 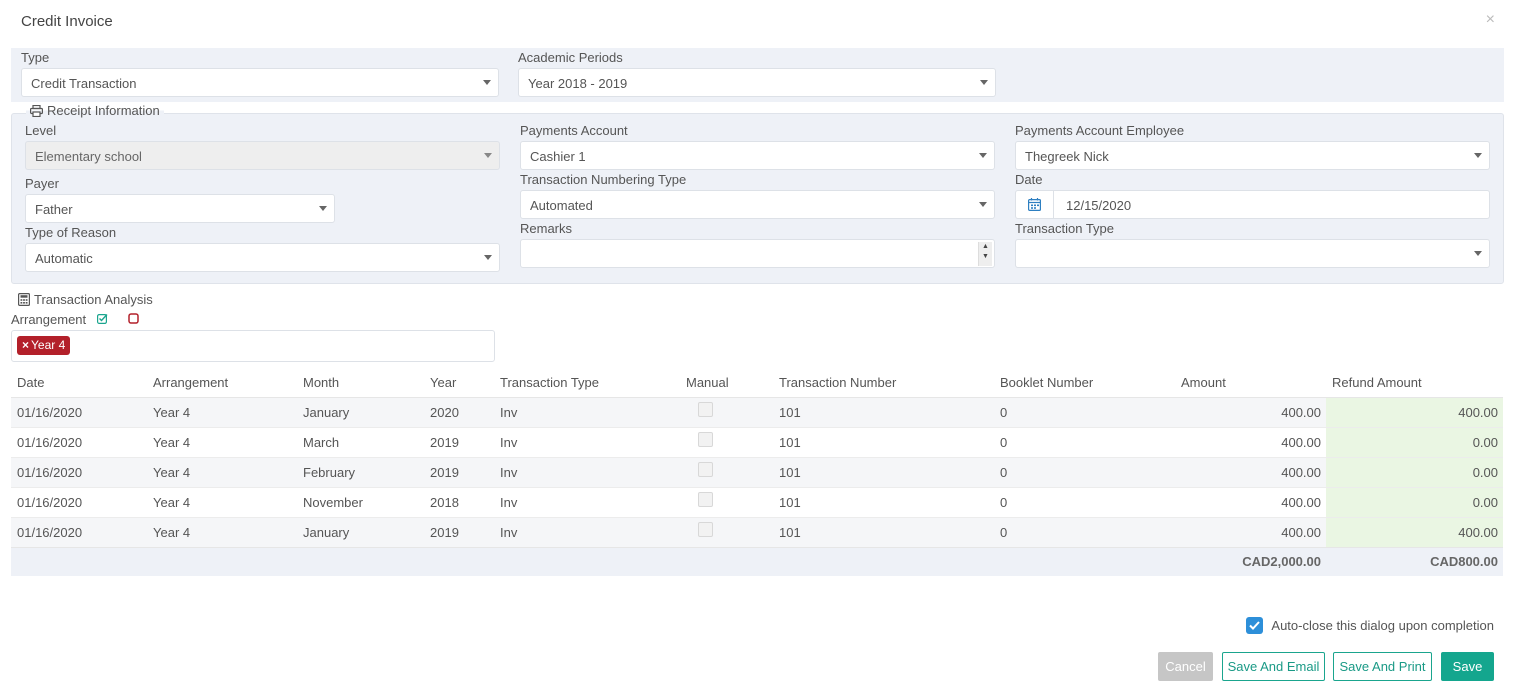 What do you see at coordinates (1467, 666) in the screenshot?
I see `save-button: Save` at bounding box center [1467, 666].